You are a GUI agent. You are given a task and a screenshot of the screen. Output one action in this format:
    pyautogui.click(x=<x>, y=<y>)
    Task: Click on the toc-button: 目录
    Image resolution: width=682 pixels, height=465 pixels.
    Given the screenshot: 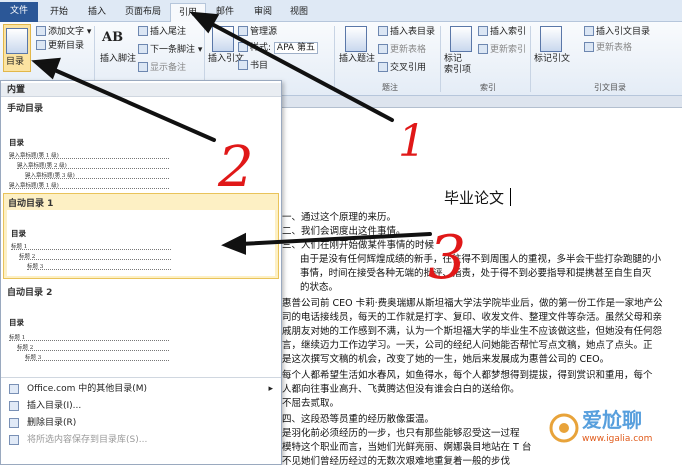 What is the action you would take?
    pyautogui.click(x=17, y=48)
    